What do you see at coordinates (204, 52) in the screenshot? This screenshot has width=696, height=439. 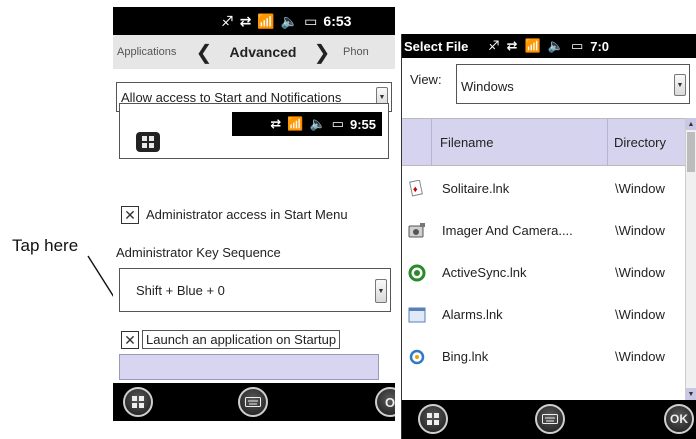 I see `chevron-left-icon: ❮` at bounding box center [204, 52].